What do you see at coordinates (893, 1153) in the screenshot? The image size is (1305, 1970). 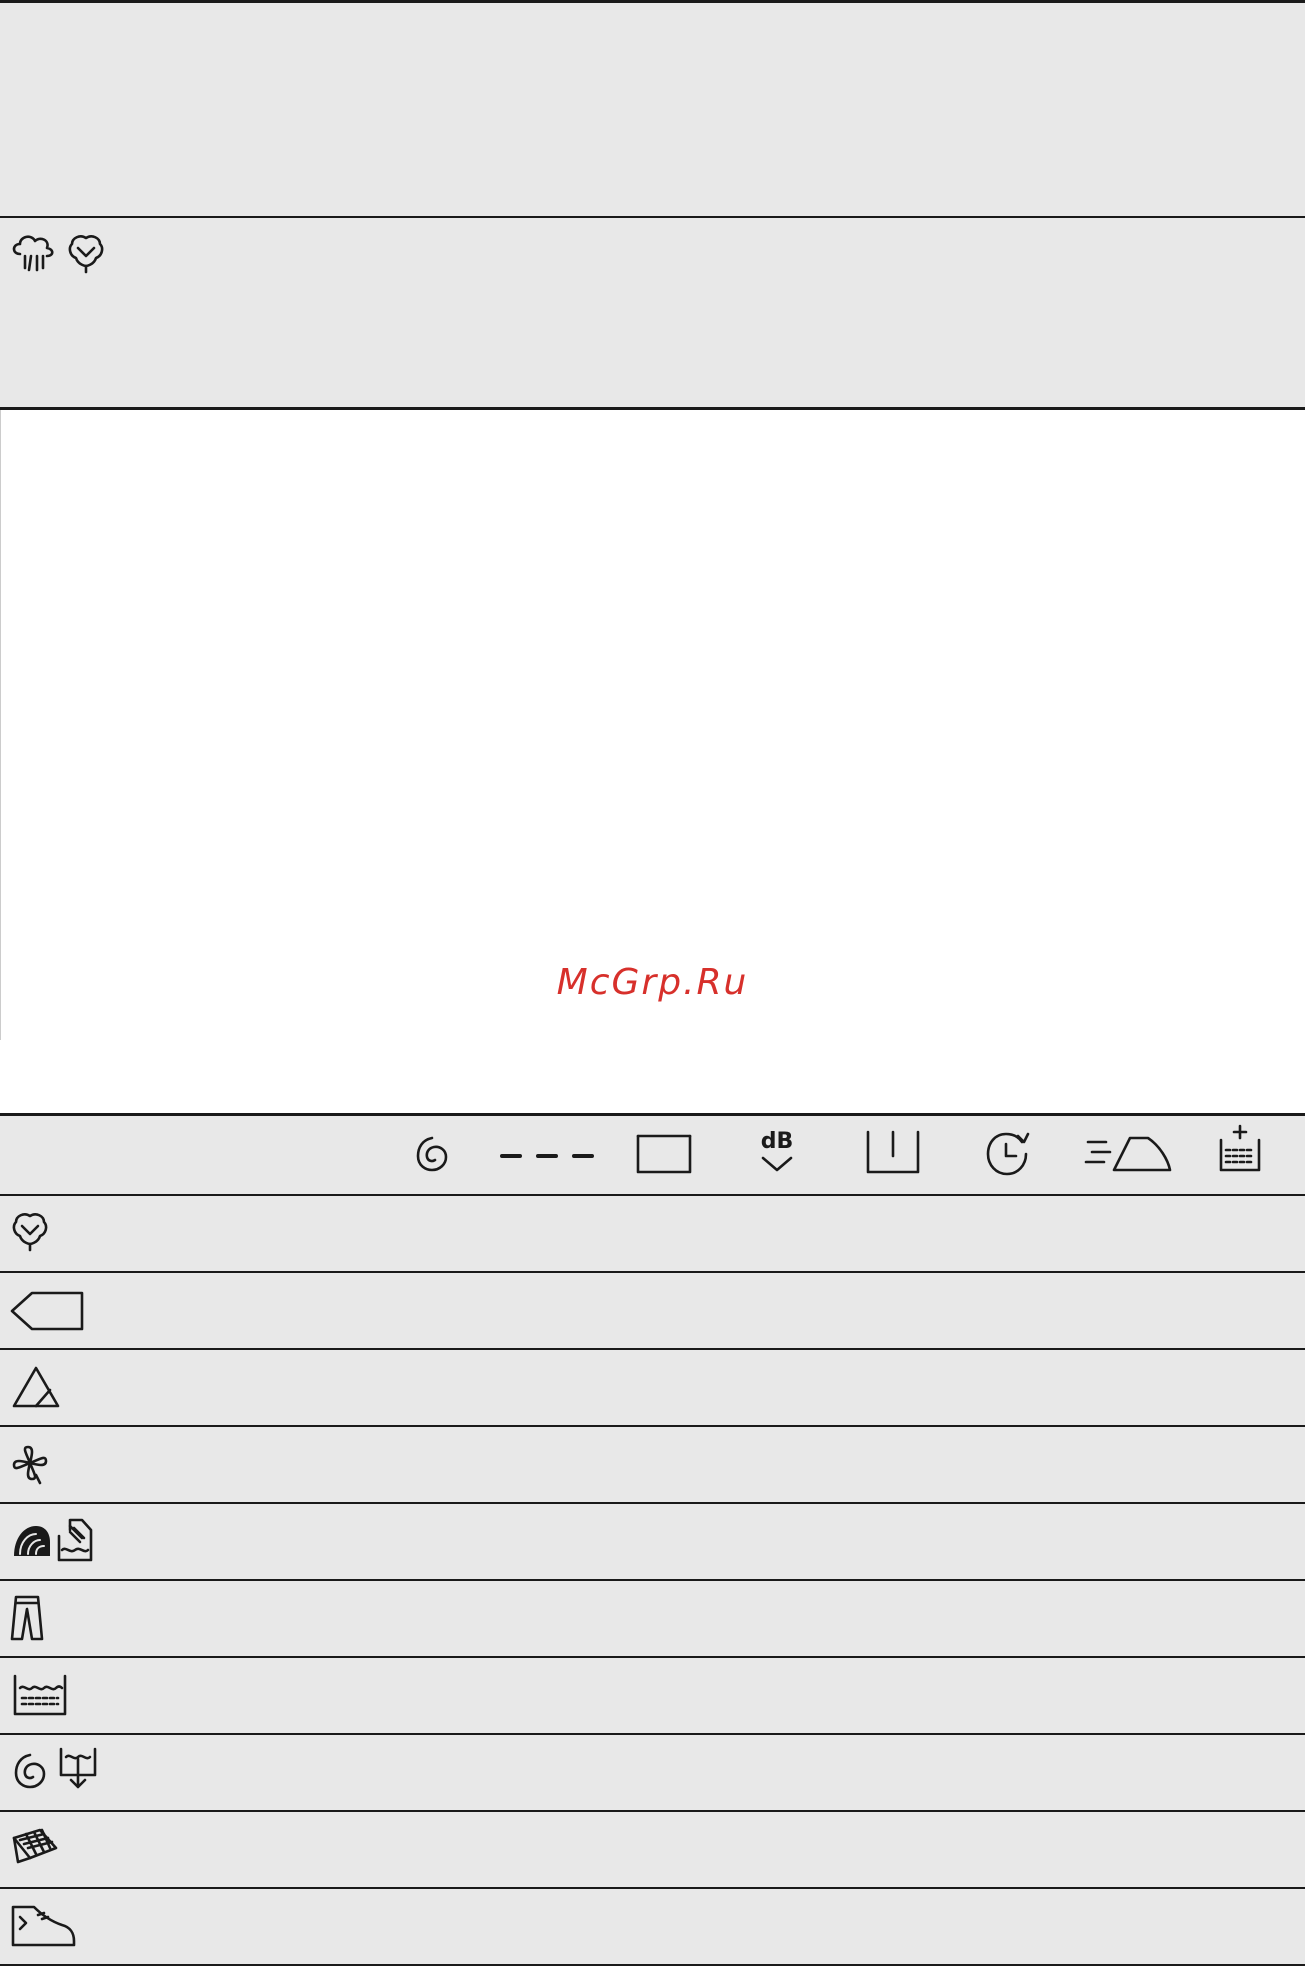 I see `rinse-hold-icon` at bounding box center [893, 1153].